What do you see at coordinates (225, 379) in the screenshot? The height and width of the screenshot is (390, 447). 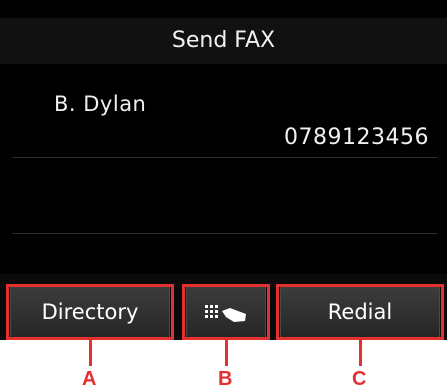 I see `callout-label-b: B` at bounding box center [225, 379].